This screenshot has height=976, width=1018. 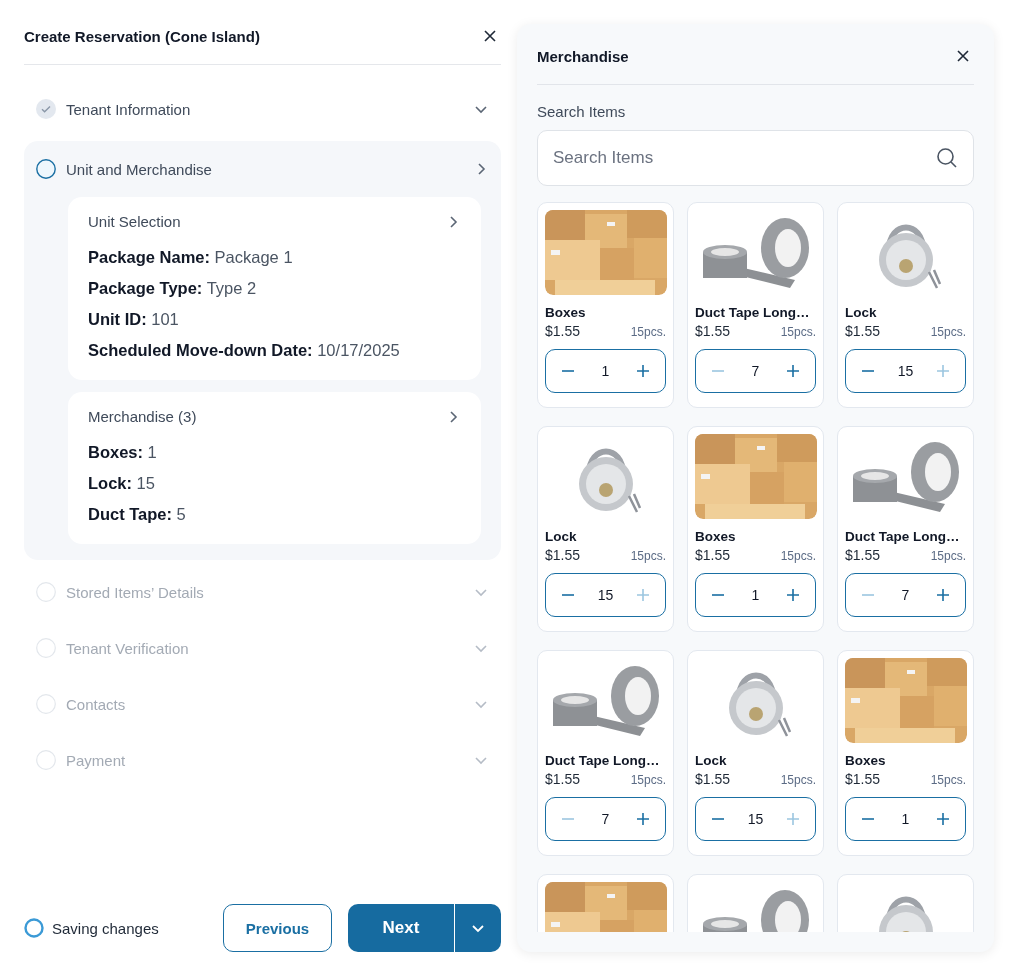 I want to click on search-icon, so click(x=947, y=158).